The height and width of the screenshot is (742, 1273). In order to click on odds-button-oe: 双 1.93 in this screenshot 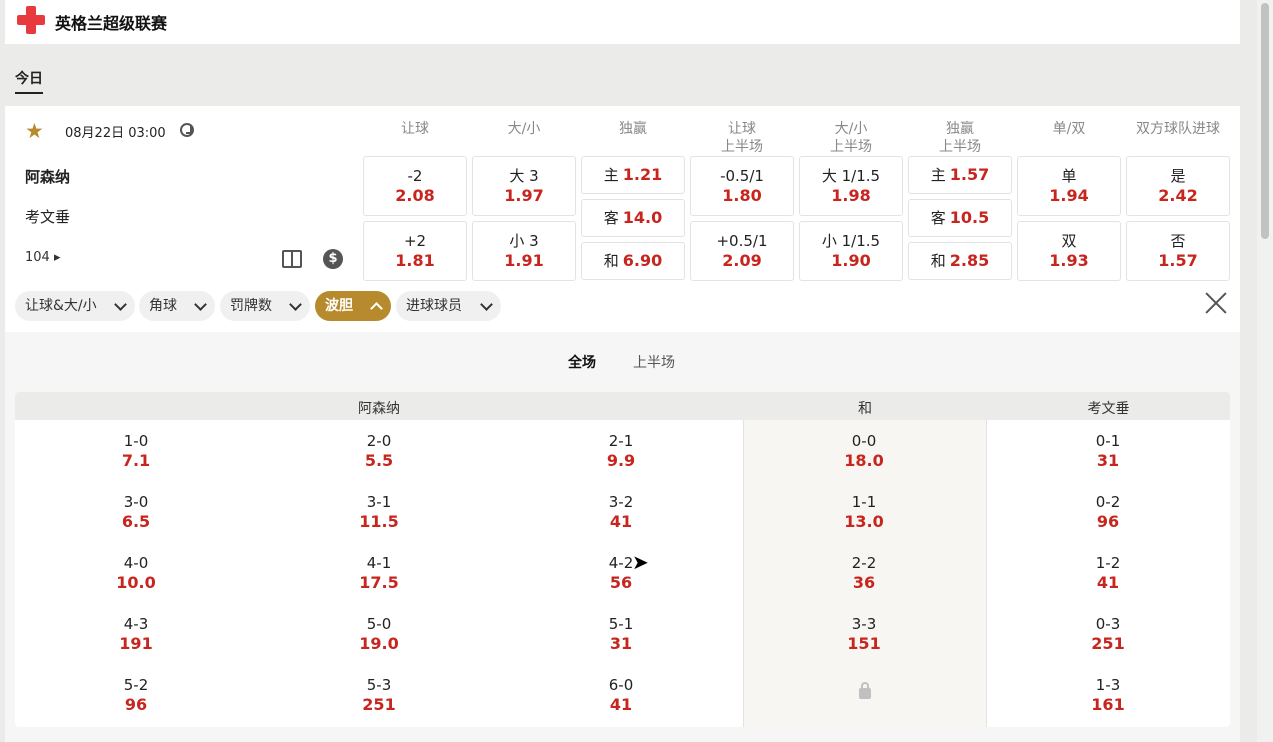, I will do `click(1069, 251)`.